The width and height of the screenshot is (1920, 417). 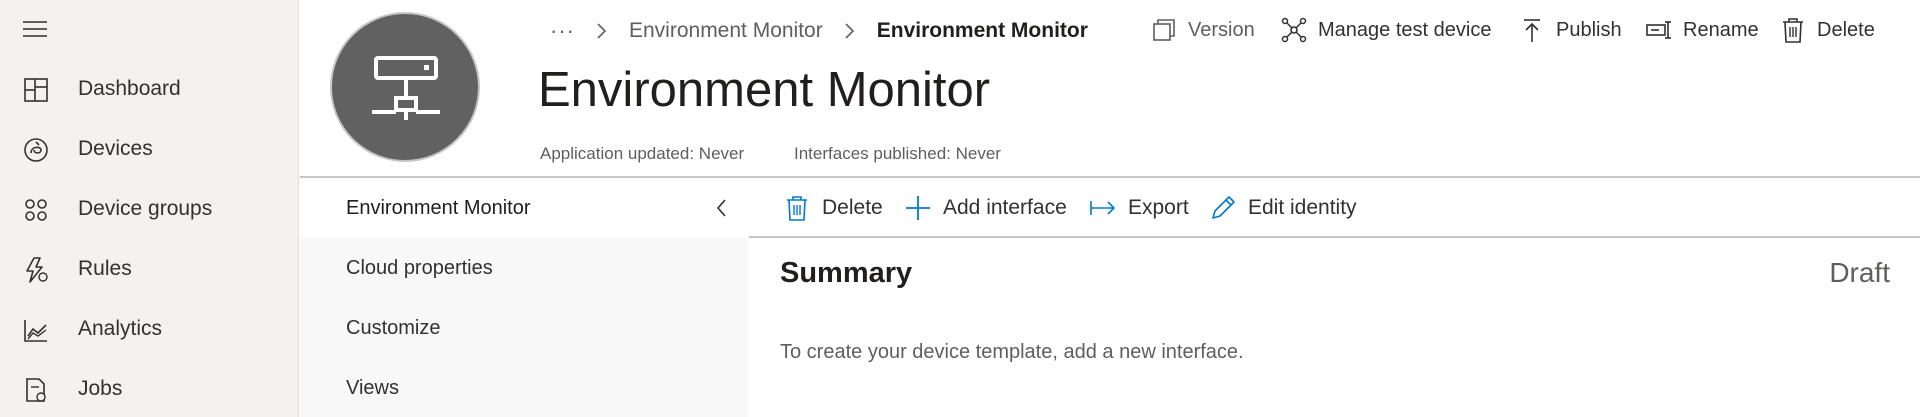 What do you see at coordinates (438, 207) in the screenshot?
I see `subnav-item-label: Environment Monitor` at bounding box center [438, 207].